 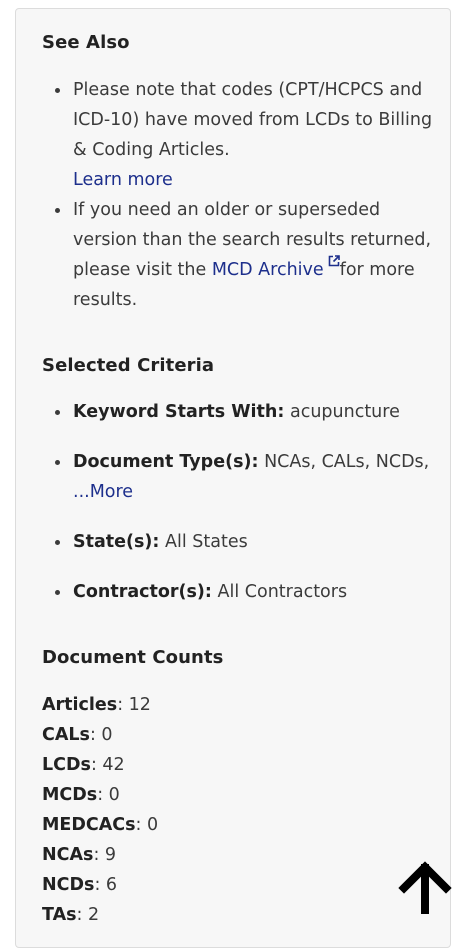 What do you see at coordinates (106, 885) in the screenshot?
I see `count-value: : 6` at bounding box center [106, 885].